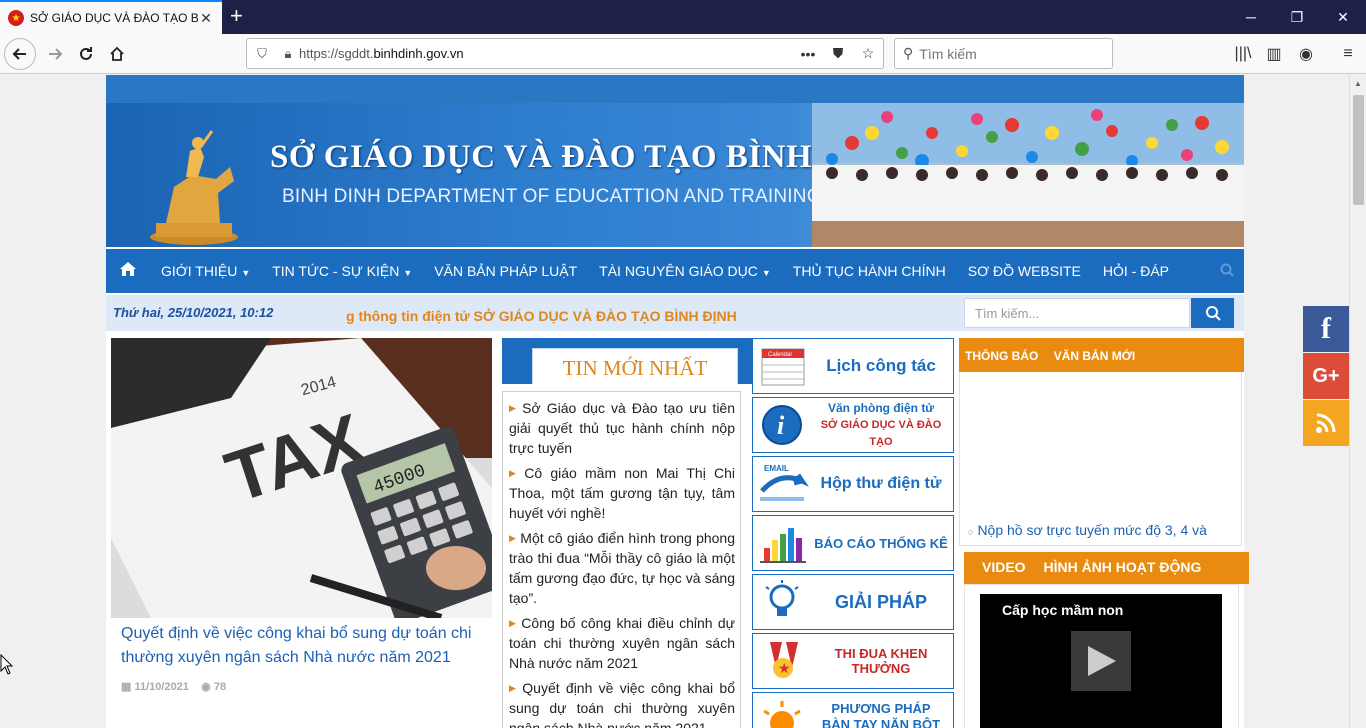  Describe the element at coordinates (1001, 356) in the screenshot. I see `tab-thong-bao: THÔNG BÁO` at that location.